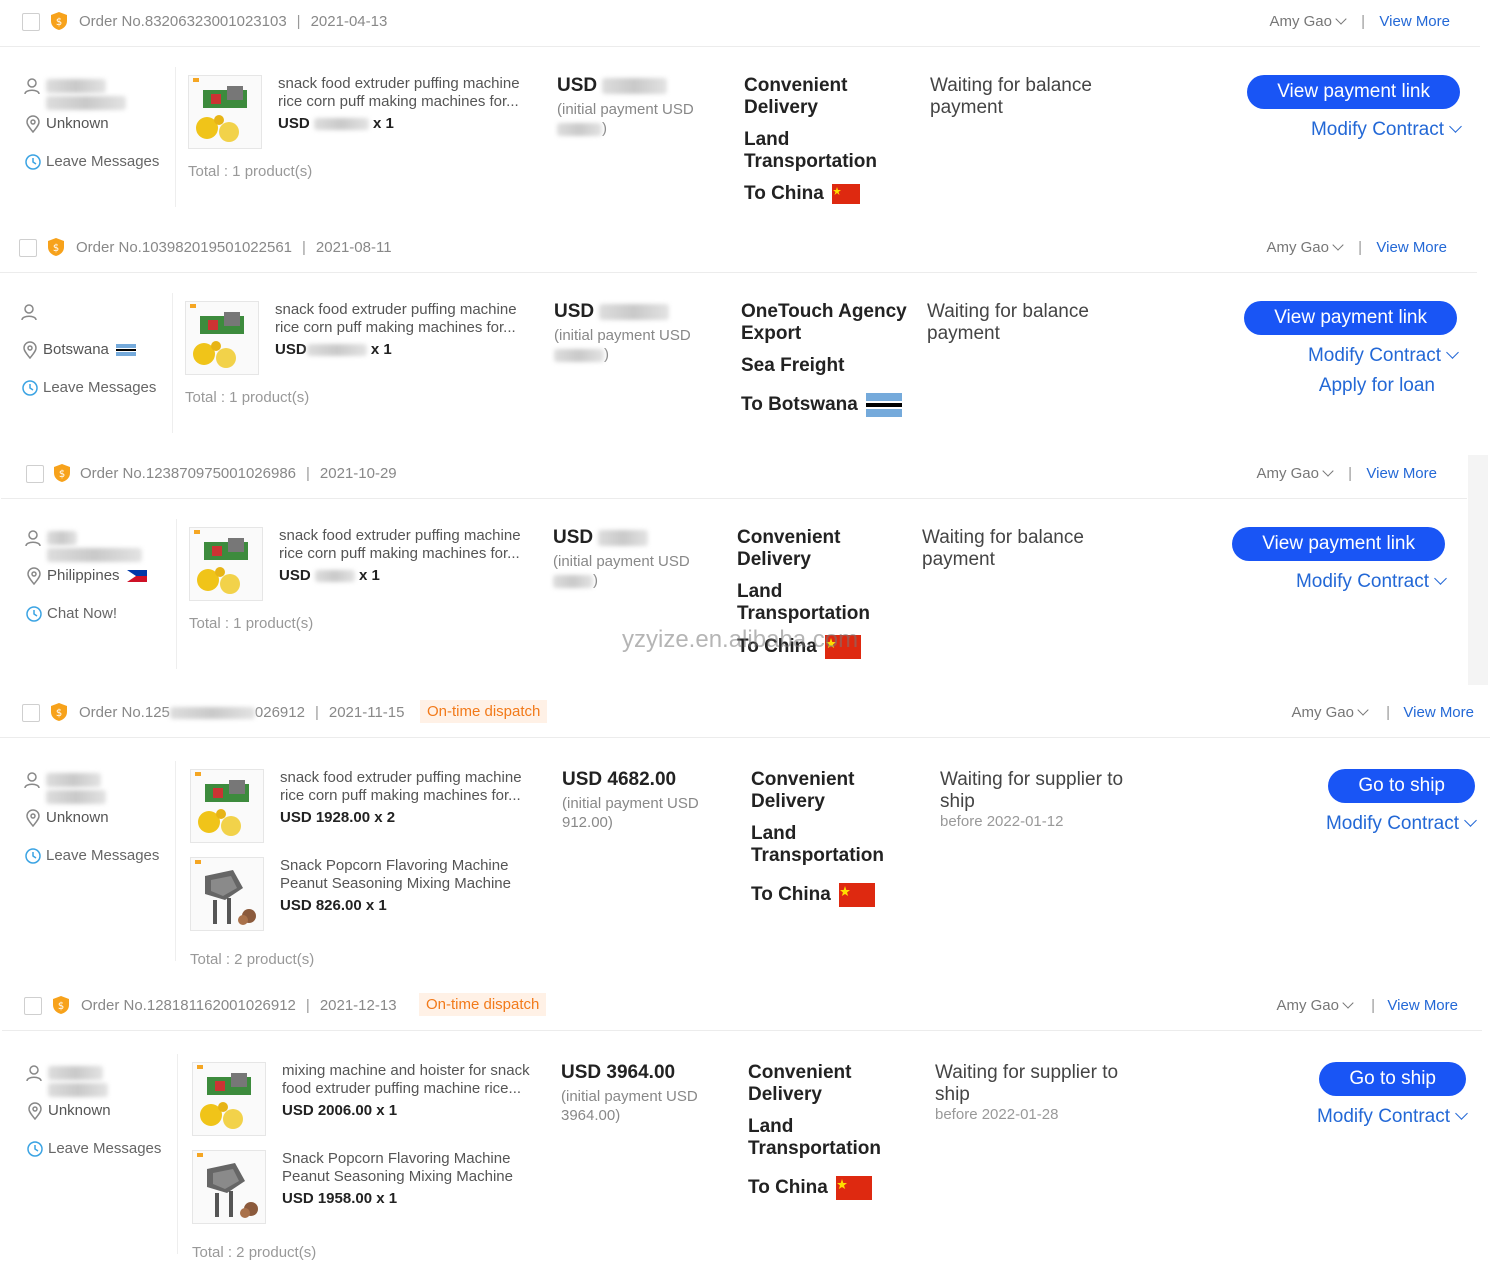 The width and height of the screenshot is (1490, 1279). What do you see at coordinates (358, 1005) in the screenshot?
I see `order-date: 2021-12-13` at bounding box center [358, 1005].